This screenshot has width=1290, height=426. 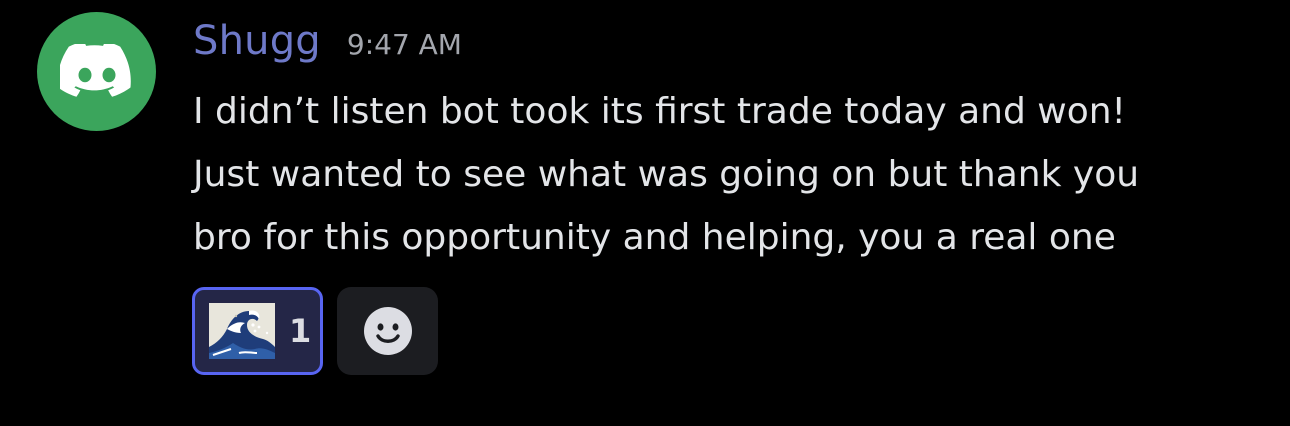 What do you see at coordinates (257, 41) in the screenshot?
I see `username: Shugg` at bounding box center [257, 41].